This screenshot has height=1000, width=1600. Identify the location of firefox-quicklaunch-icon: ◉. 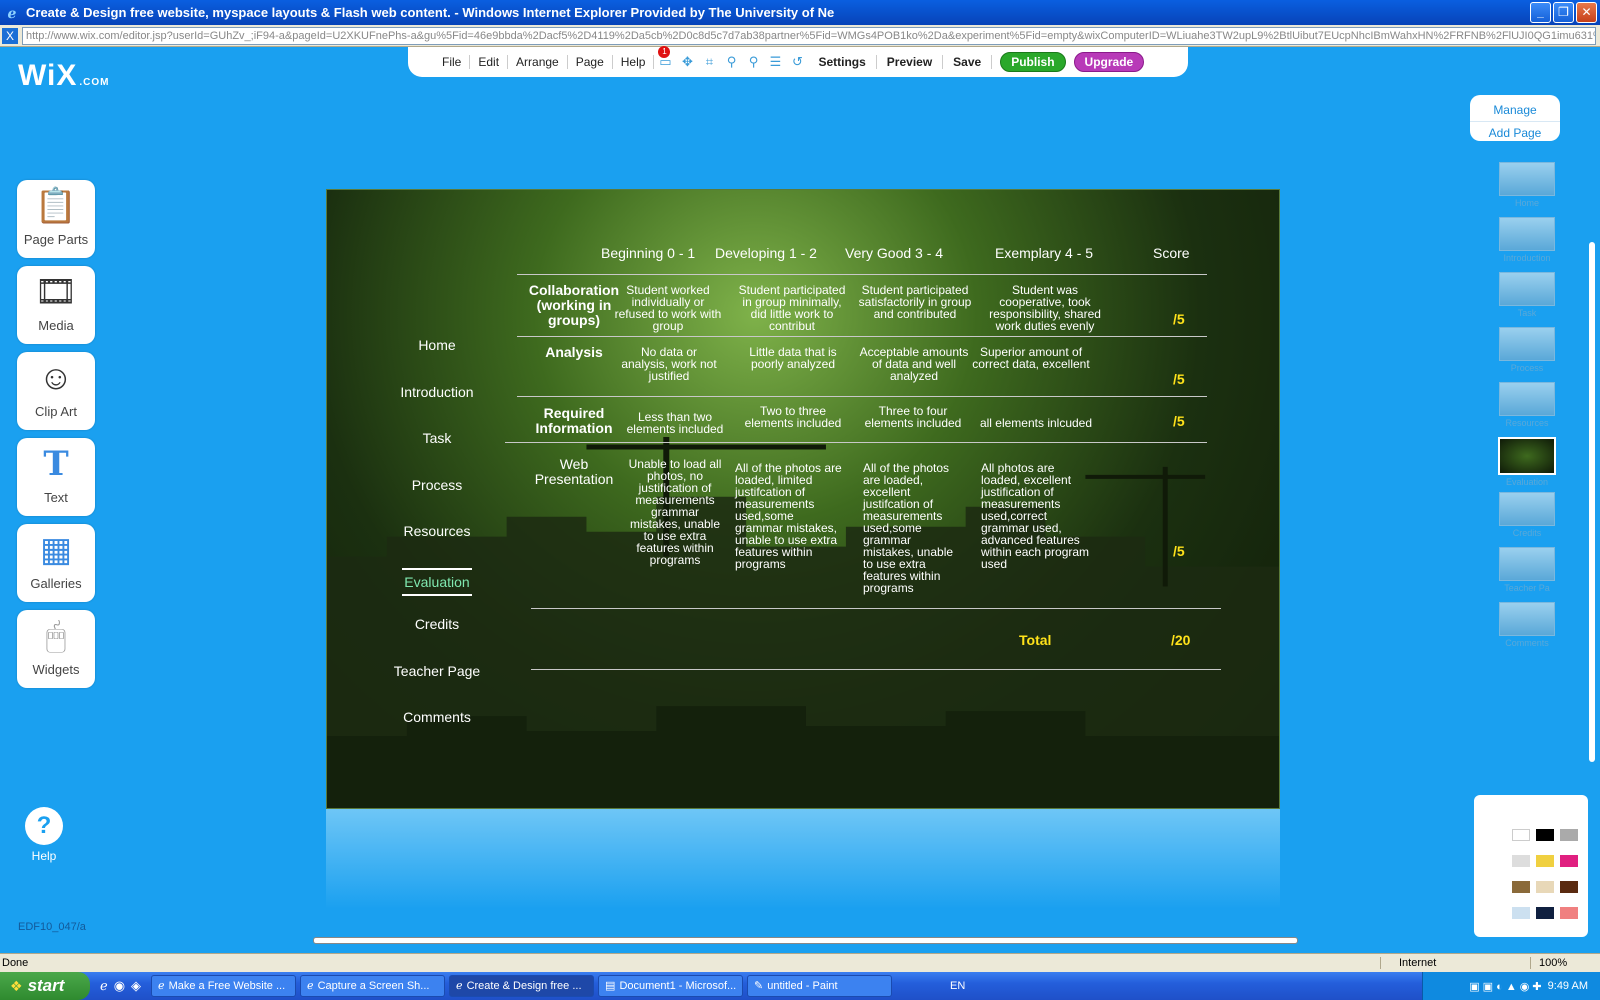
(119, 986).